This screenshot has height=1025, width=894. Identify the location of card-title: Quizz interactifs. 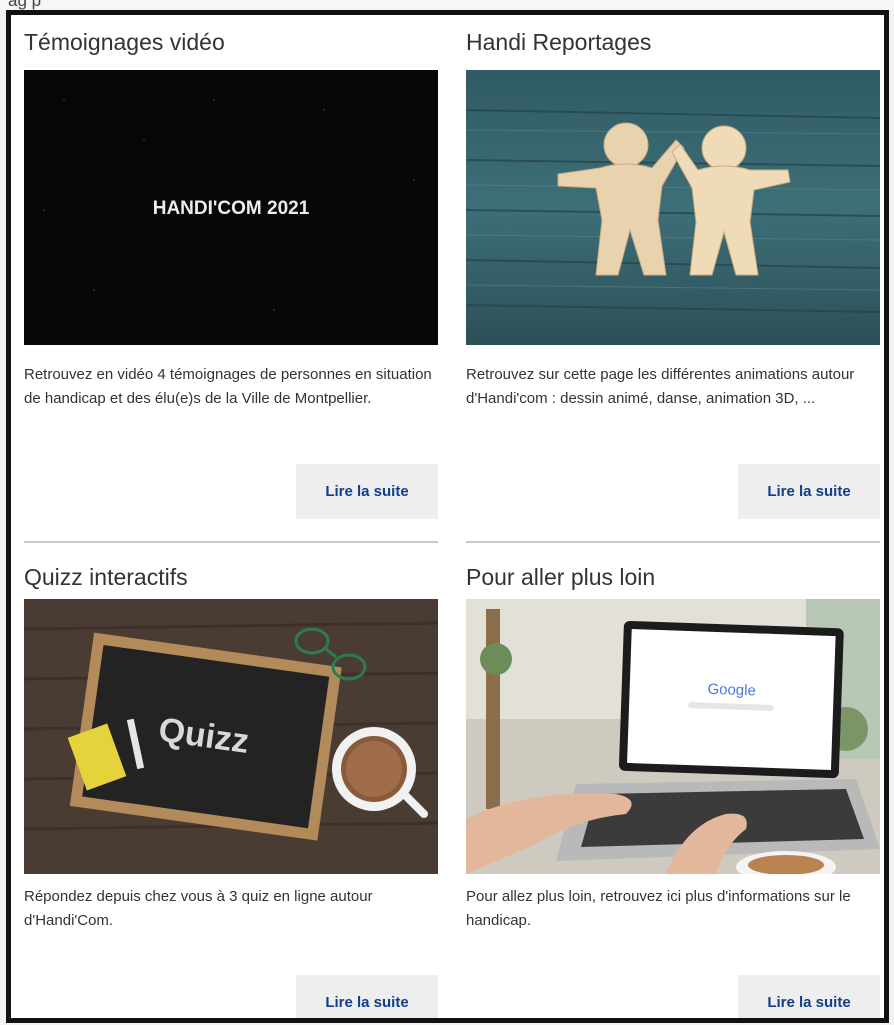
(106, 577).